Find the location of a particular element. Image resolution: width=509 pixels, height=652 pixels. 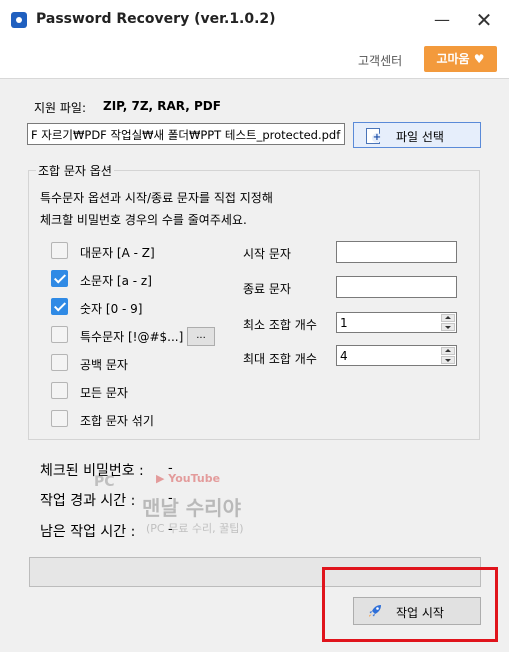

select-file-label: 파일 선택 is located at coordinates (420, 137).